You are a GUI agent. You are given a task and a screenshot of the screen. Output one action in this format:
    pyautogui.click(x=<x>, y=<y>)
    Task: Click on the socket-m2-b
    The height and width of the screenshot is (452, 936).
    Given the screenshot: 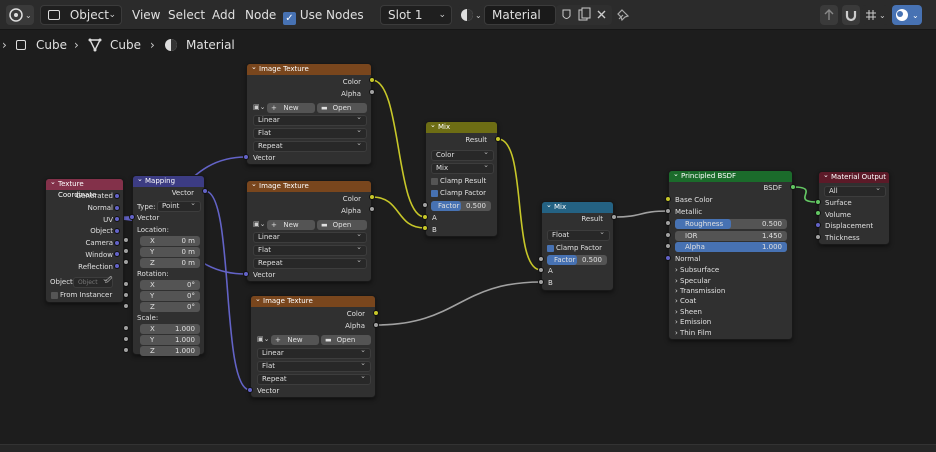 What is the action you would take?
    pyautogui.click(x=541, y=282)
    